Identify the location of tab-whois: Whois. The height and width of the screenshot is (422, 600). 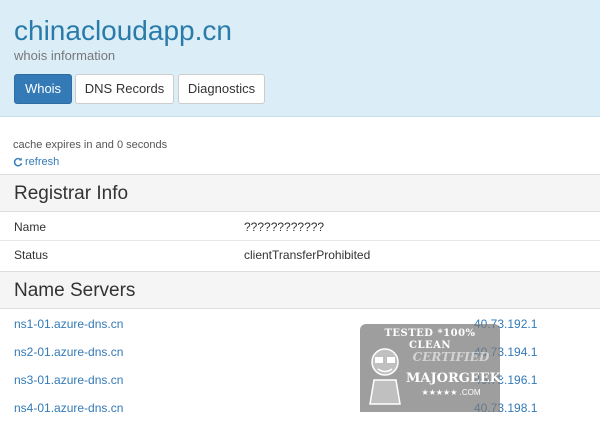
(43, 89).